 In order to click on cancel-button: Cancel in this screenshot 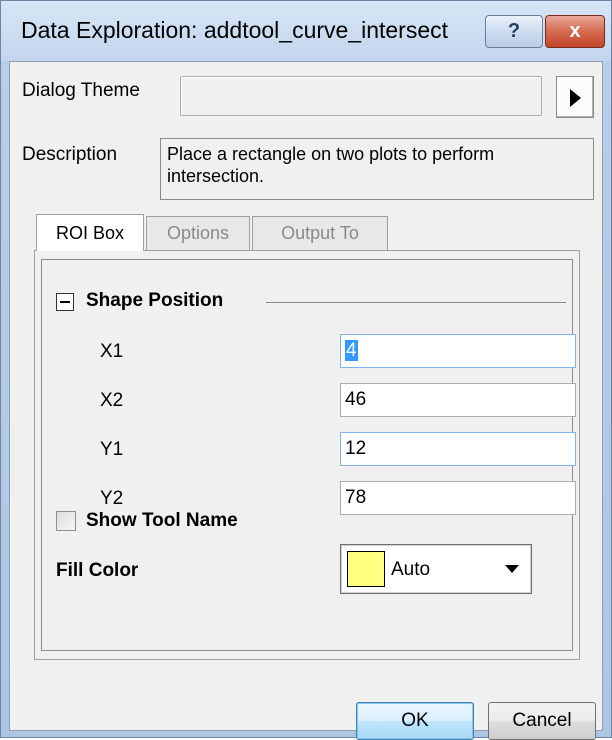, I will do `click(542, 721)`.